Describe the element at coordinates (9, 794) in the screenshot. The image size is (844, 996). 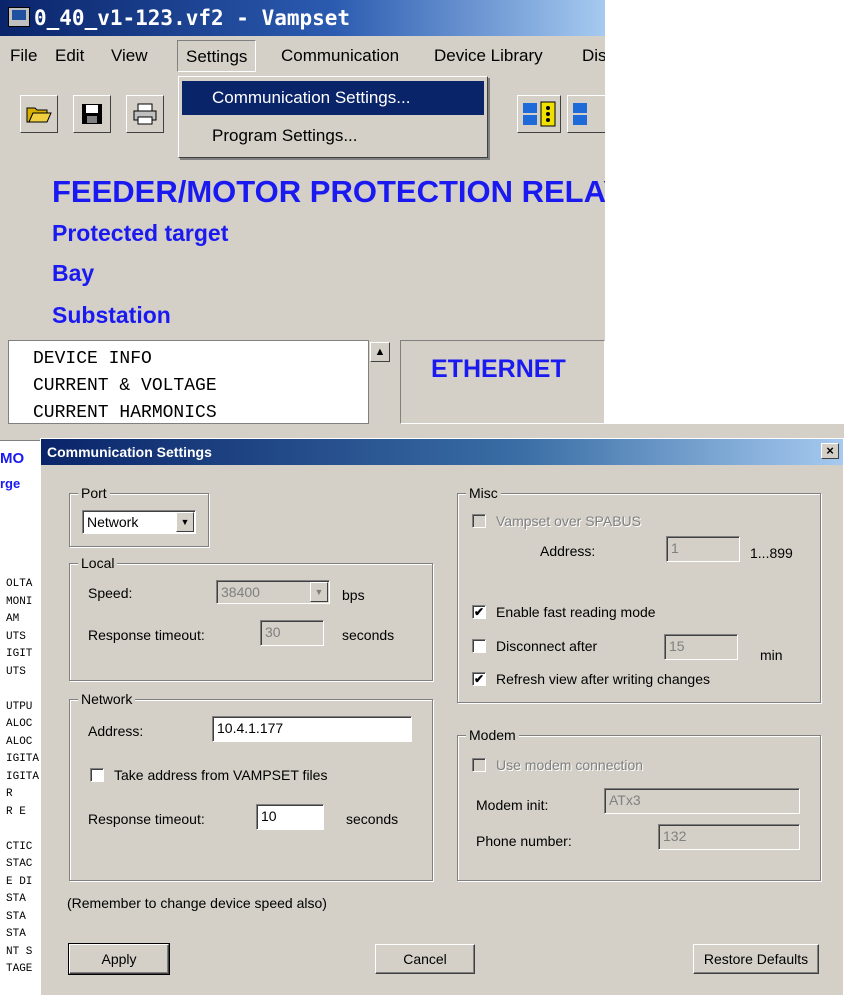
I see `bg-list-row: R` at that location.